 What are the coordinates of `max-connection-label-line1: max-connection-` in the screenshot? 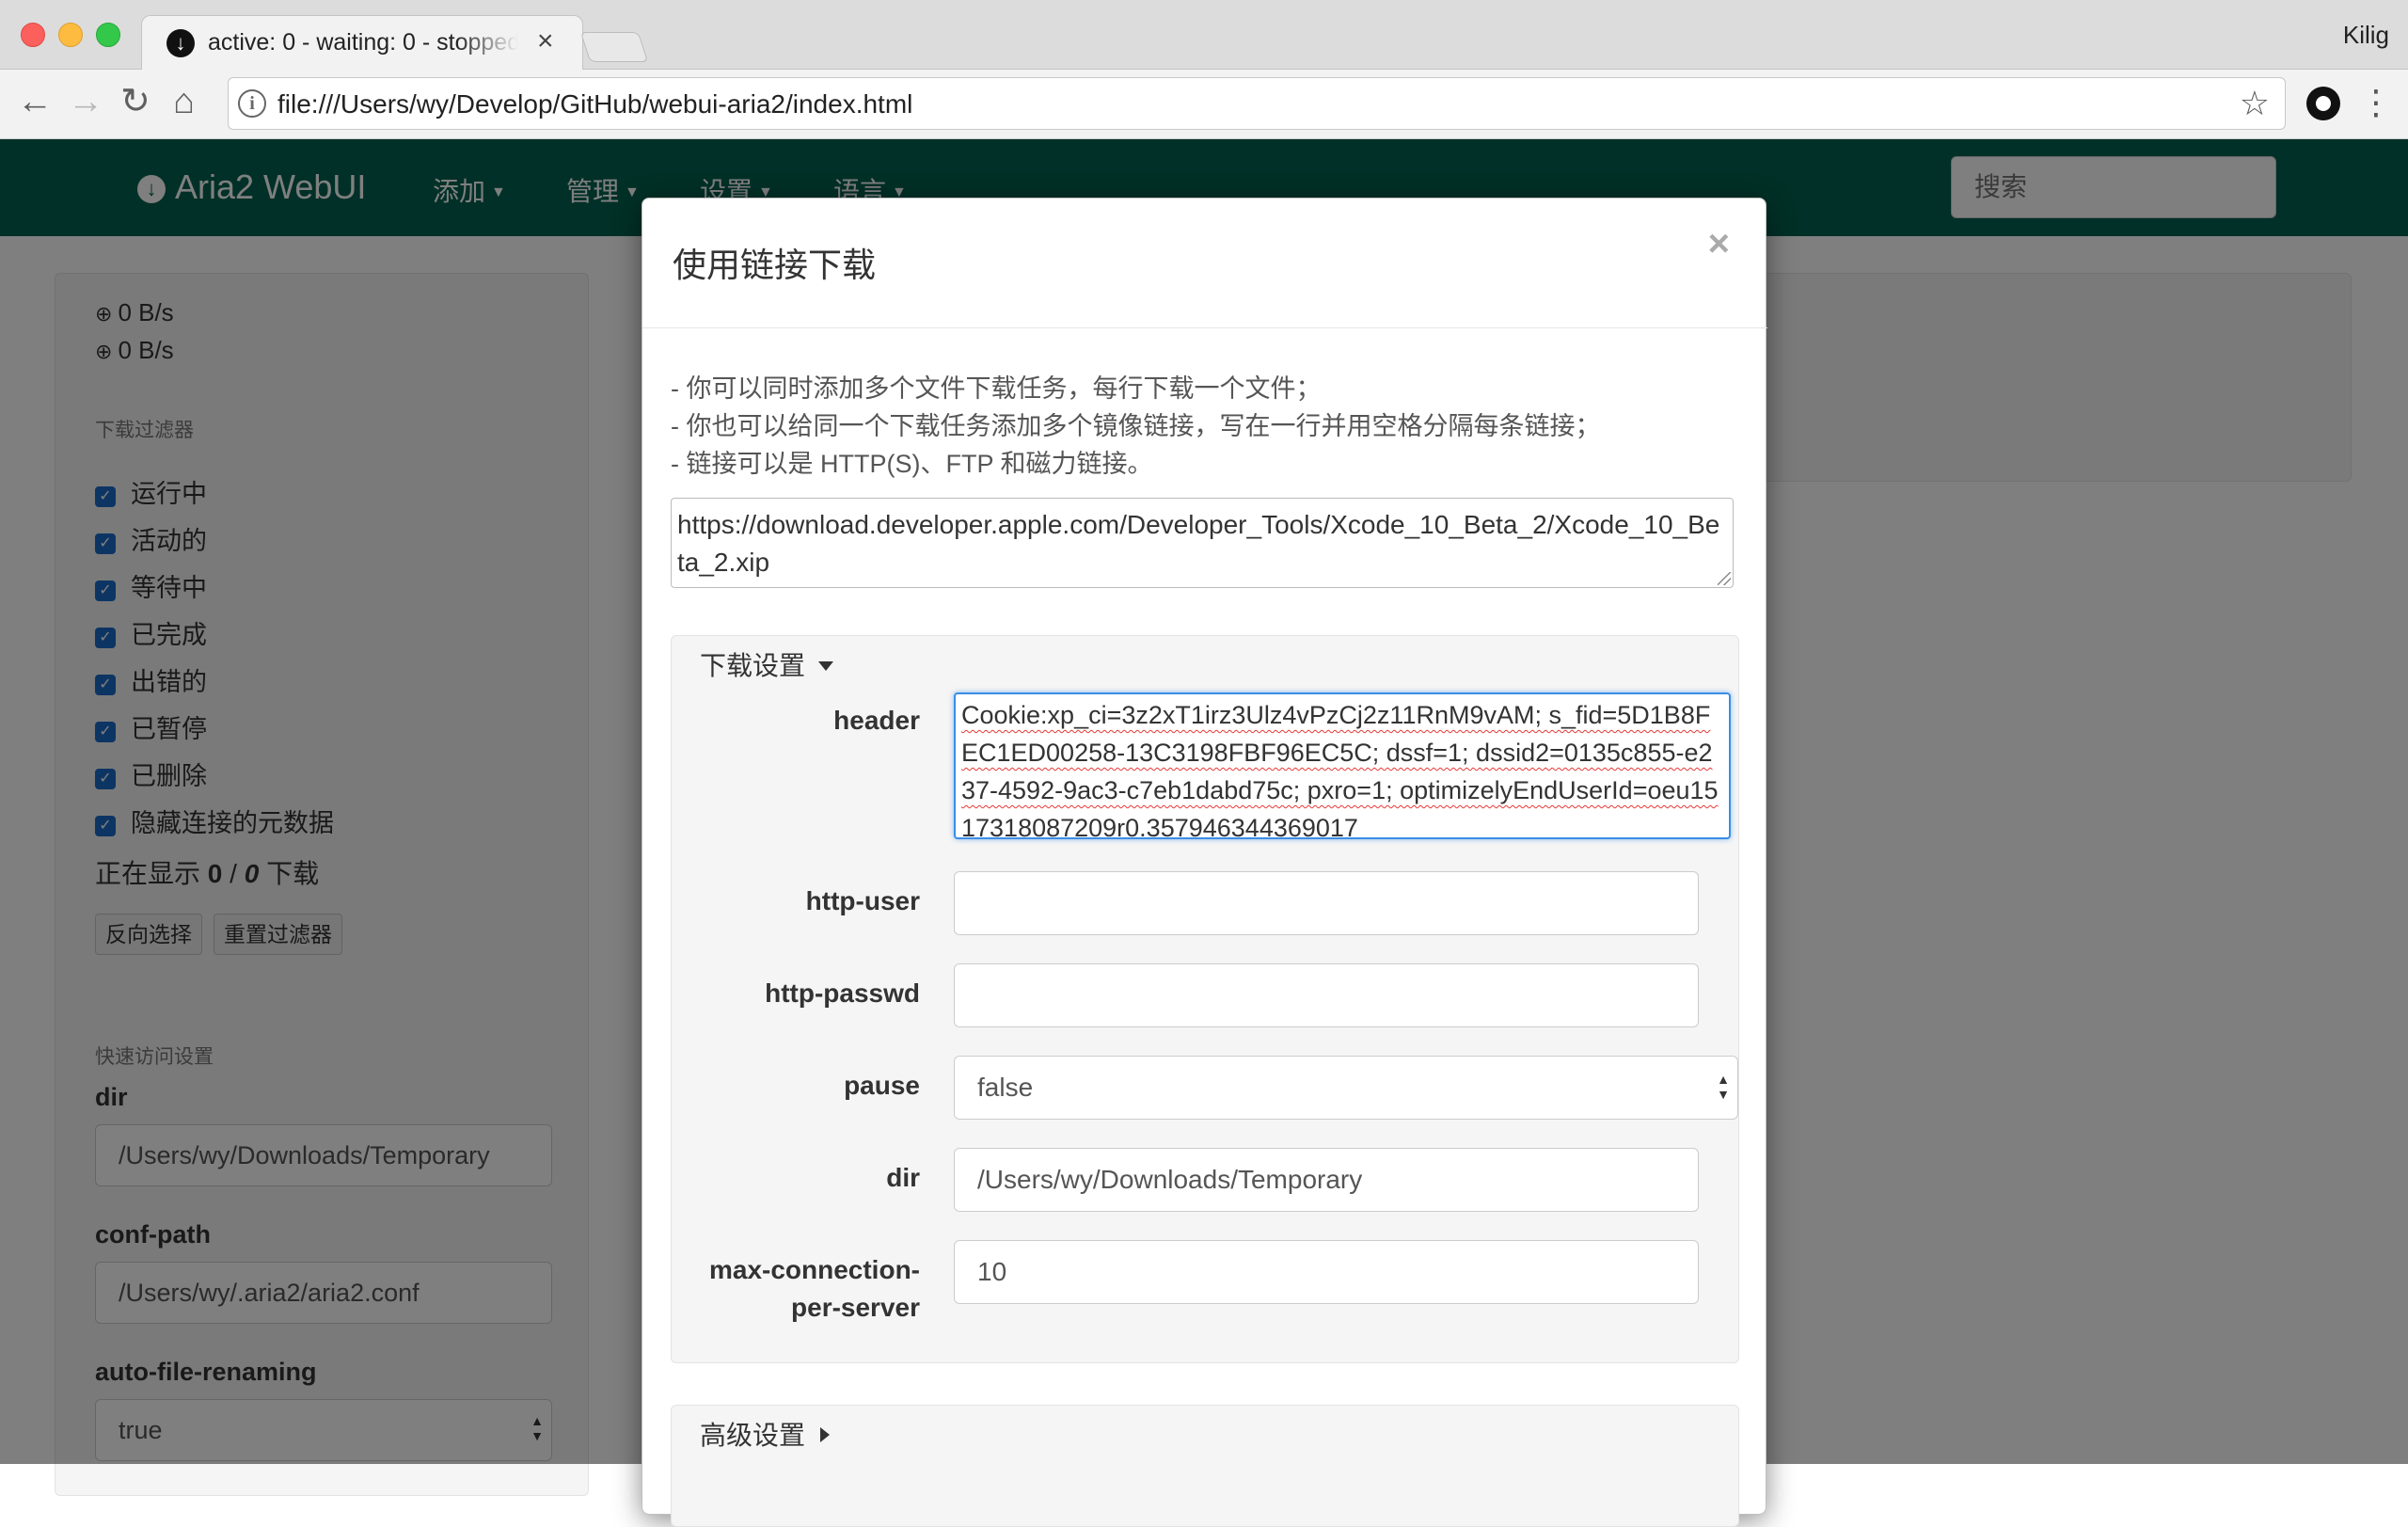 It's located at (814, 1269).